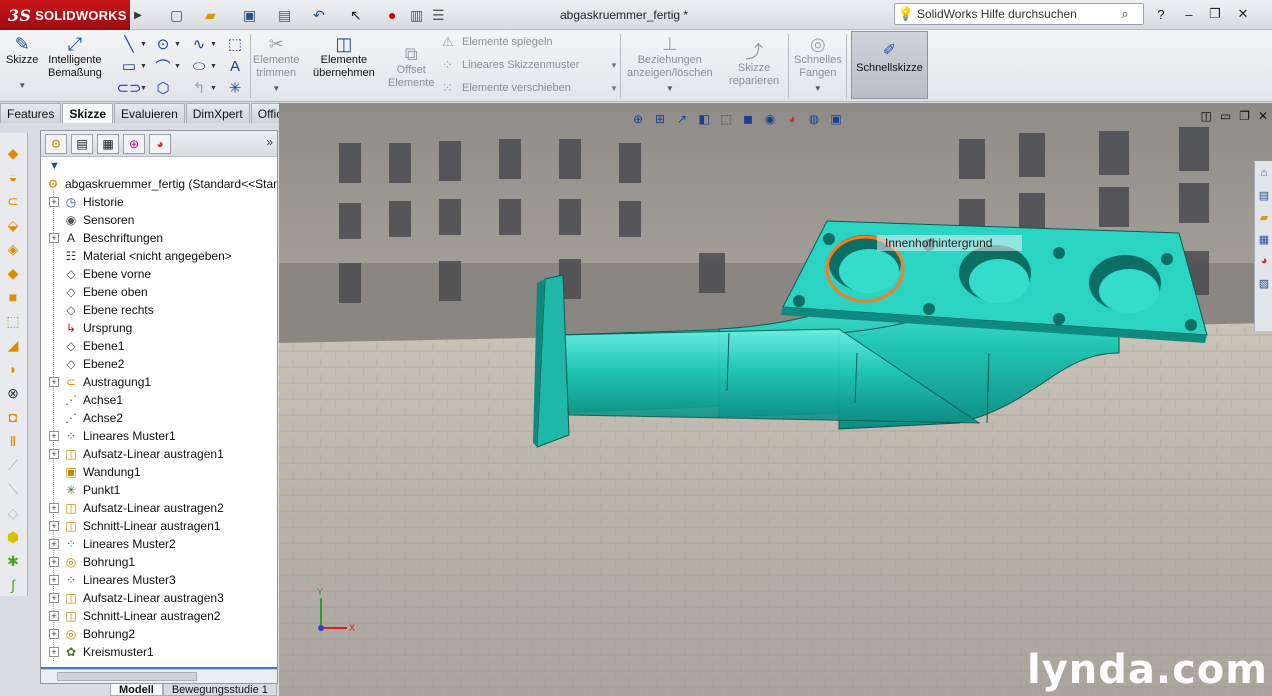  Describe the element at coordinates (176, 15) in the screenshot. I see `new-document-icon: ▢` at that location.